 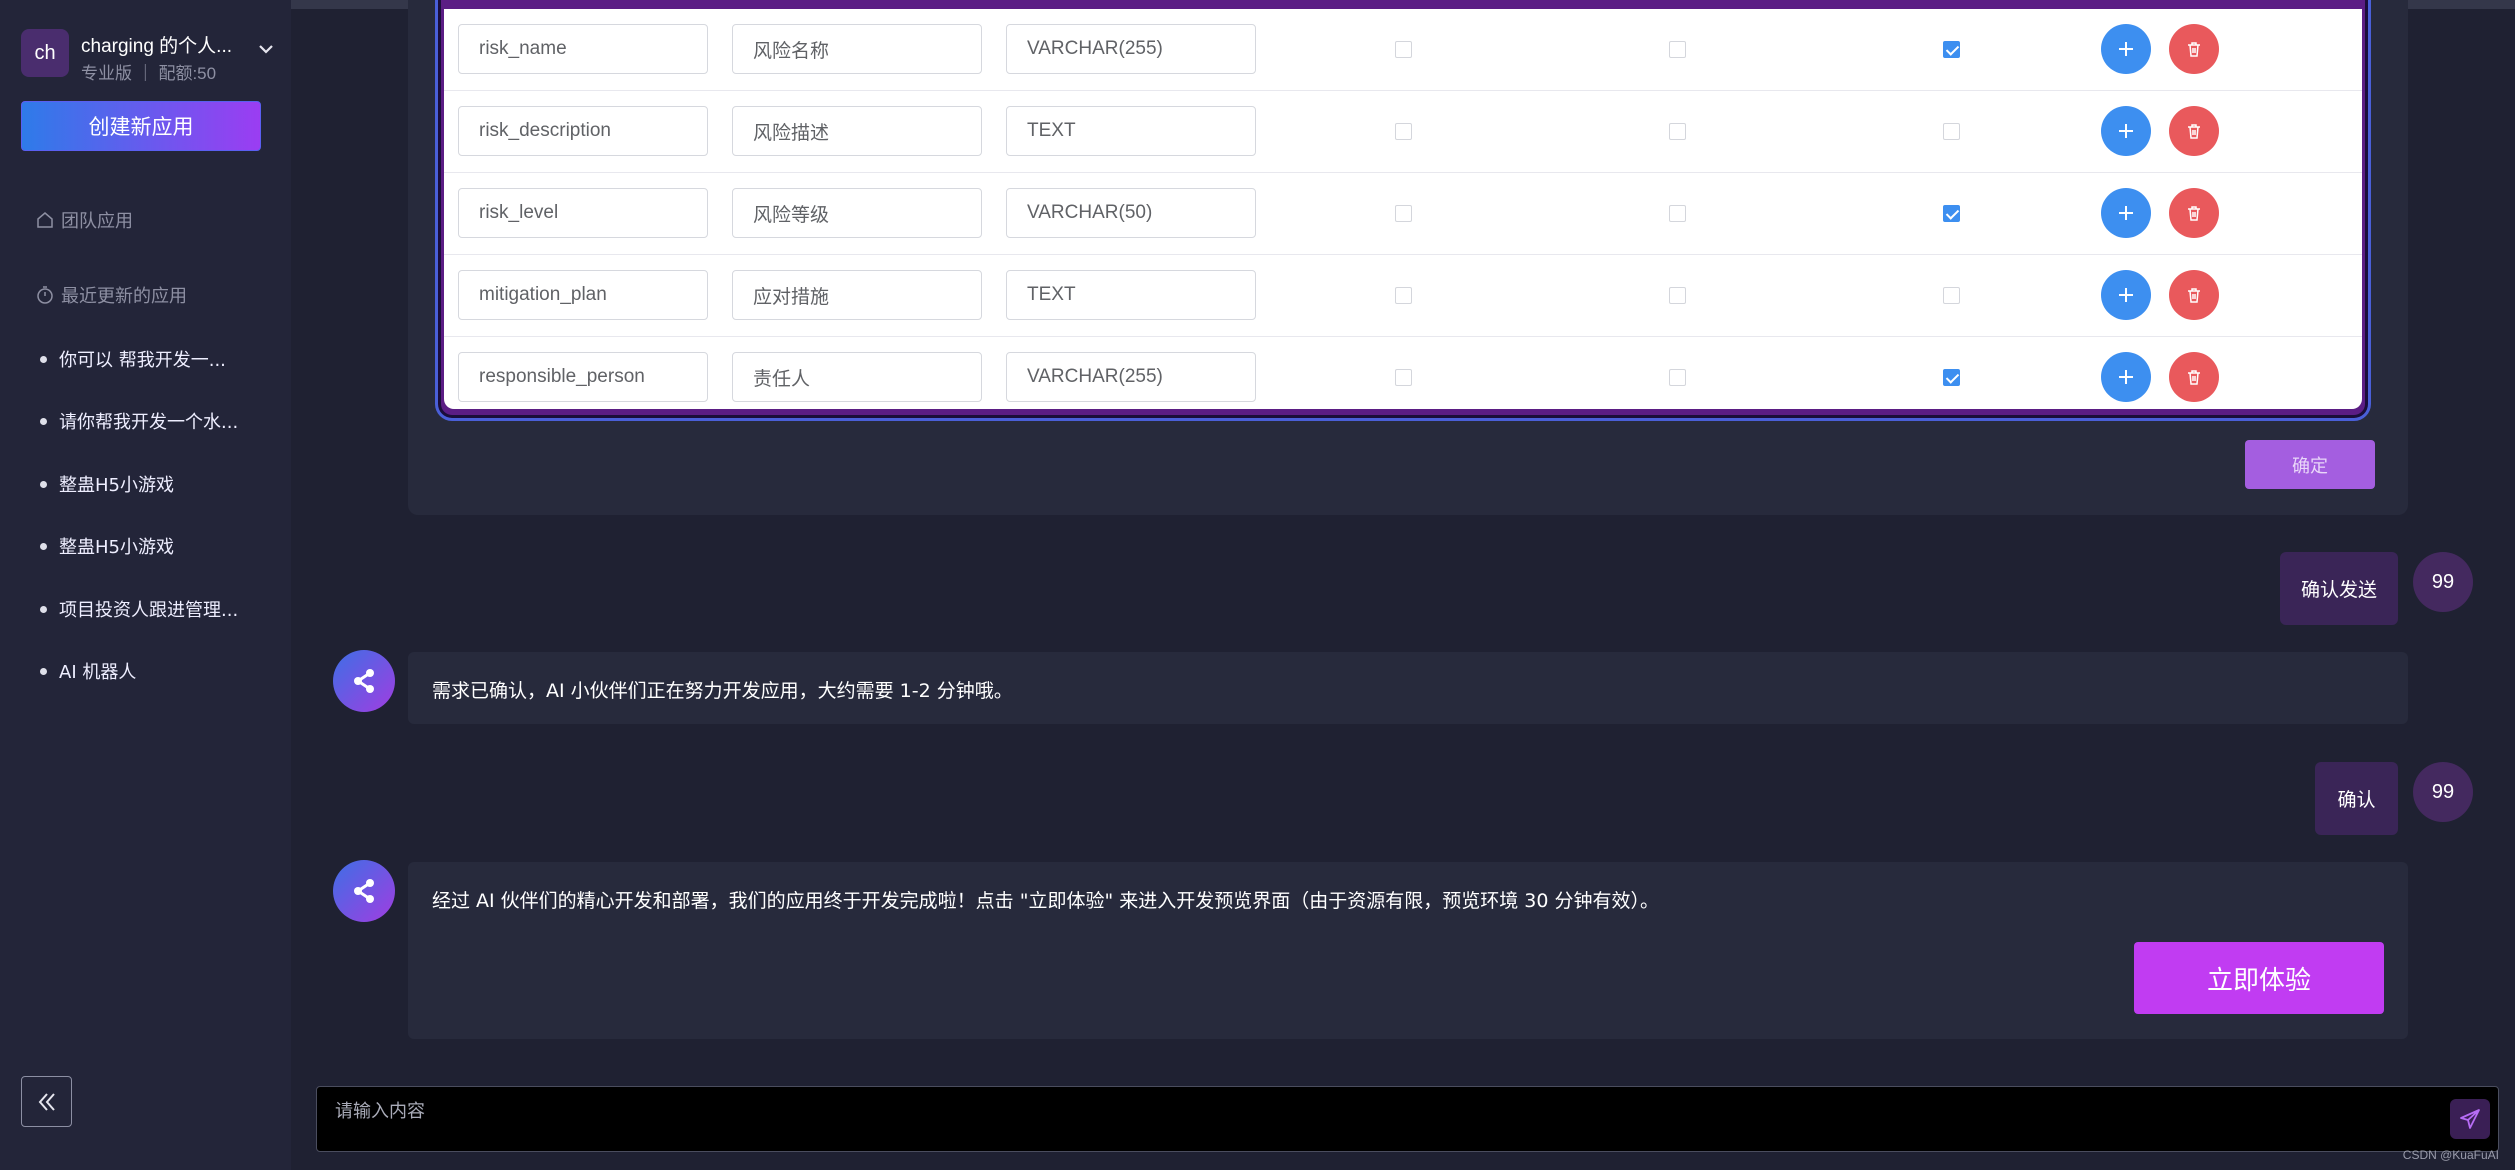 I want to click on message-input, so click(x=1407, y=1119).